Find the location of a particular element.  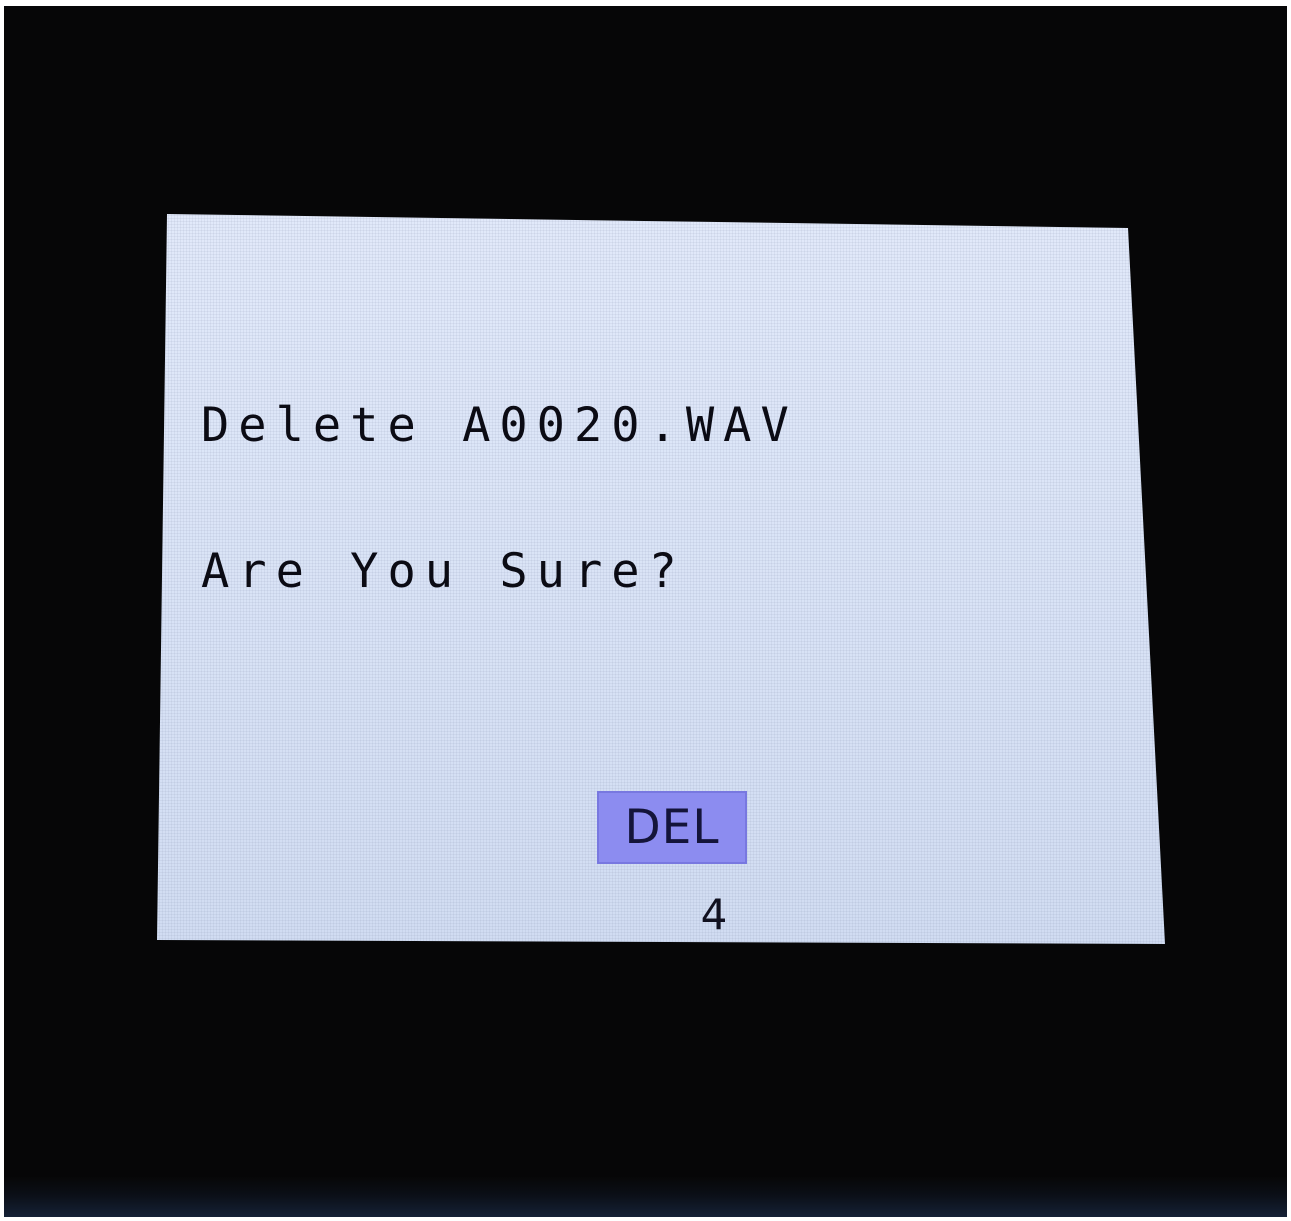

device-bottom-edge is located at coordinates (645, 1197).